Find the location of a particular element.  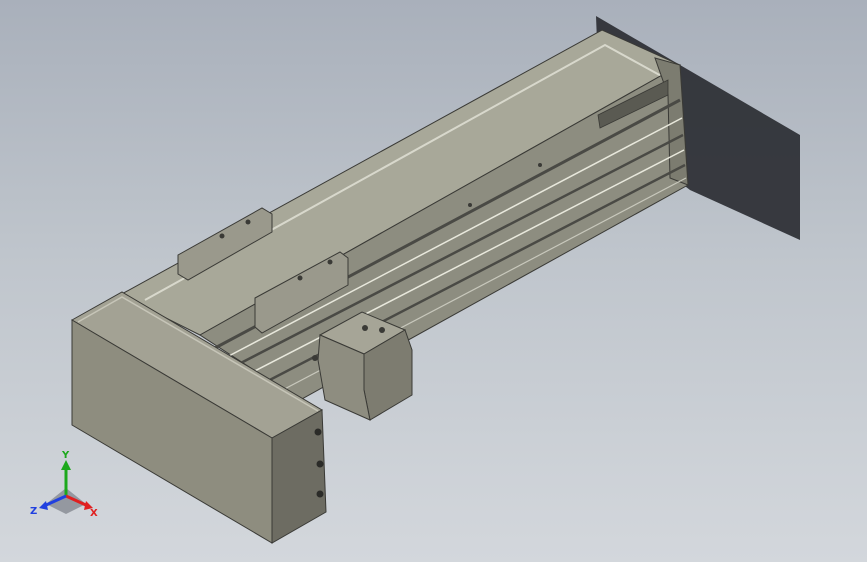

y-axis-arrow is located at coordinates (66, 465).